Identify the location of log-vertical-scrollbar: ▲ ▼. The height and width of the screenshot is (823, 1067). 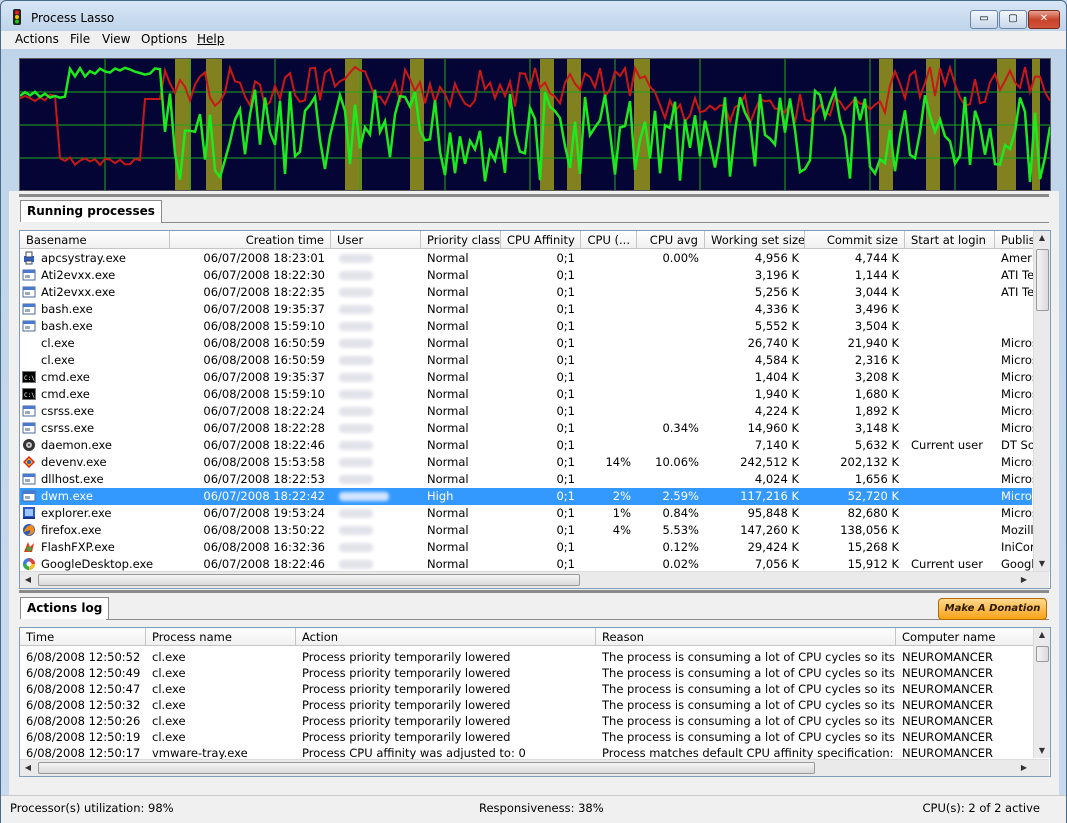
(1041, 693).